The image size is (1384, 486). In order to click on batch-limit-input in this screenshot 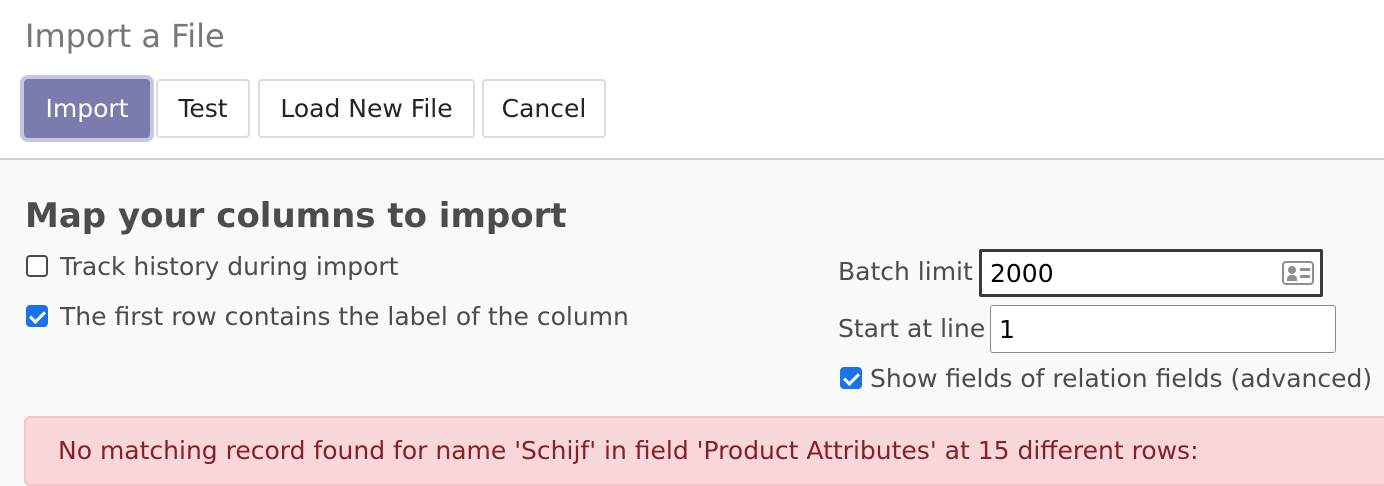, I will do `click(1151, 273)`.